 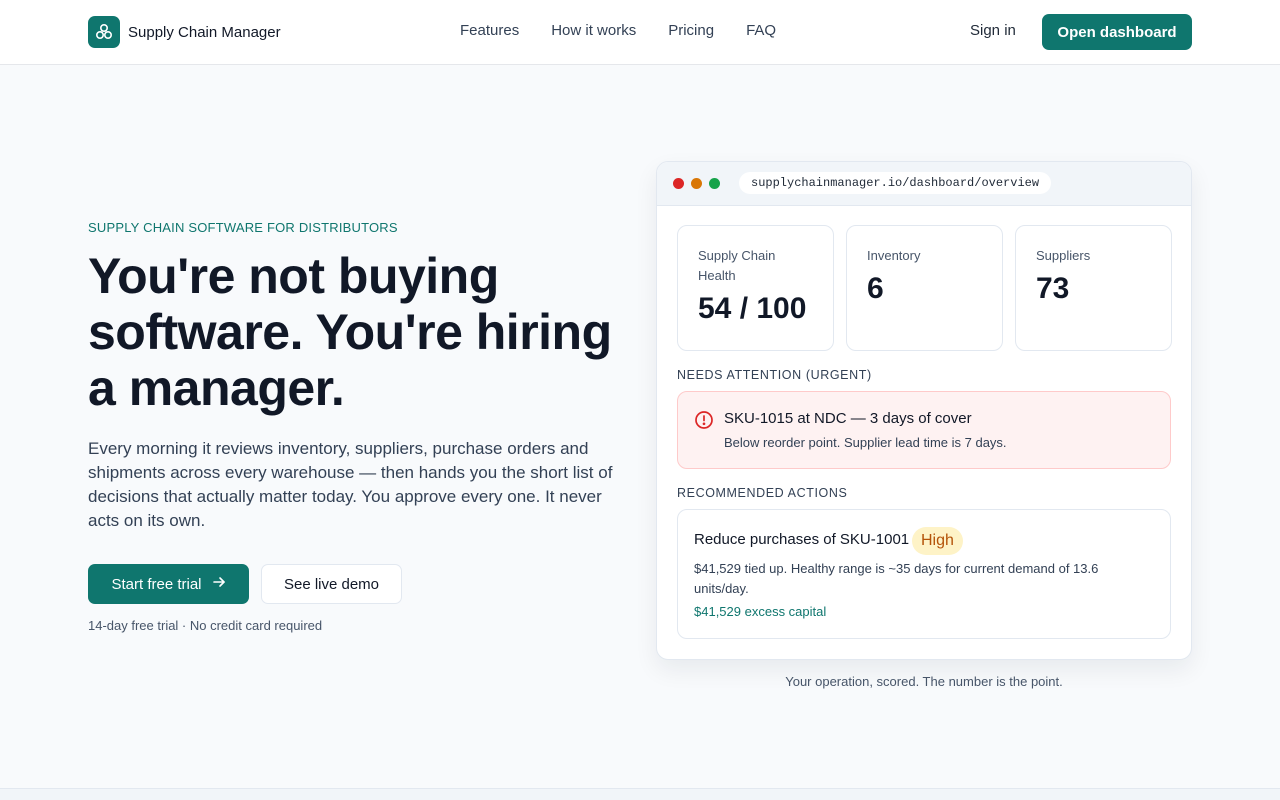 I want to click on nav-how-it-works: How it works, so click(x=593, y=30).